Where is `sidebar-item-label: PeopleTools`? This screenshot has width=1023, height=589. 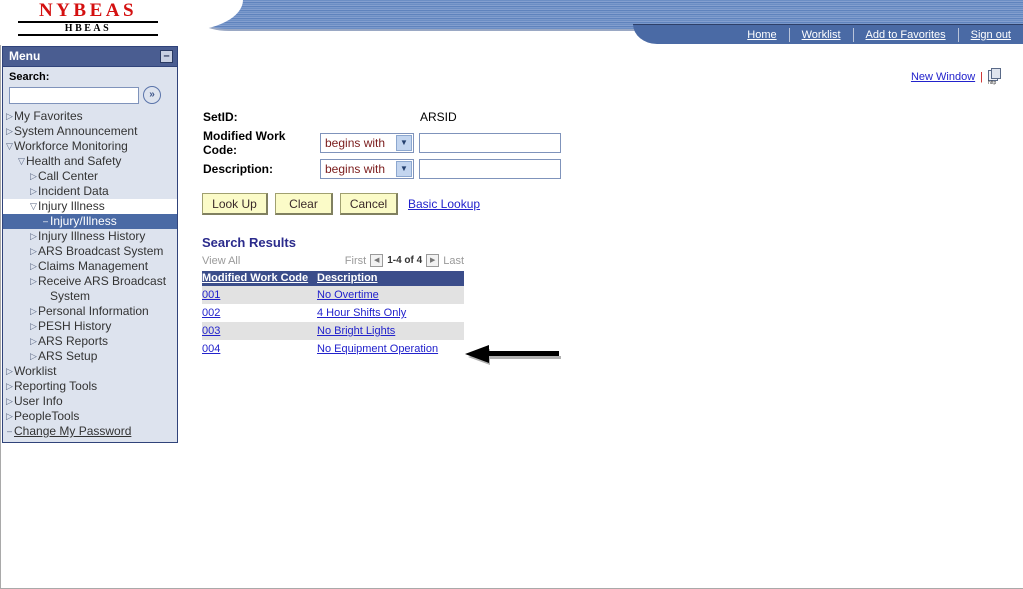
sidebar-item-label: PeopleTools is located at coordinates (47, 416).